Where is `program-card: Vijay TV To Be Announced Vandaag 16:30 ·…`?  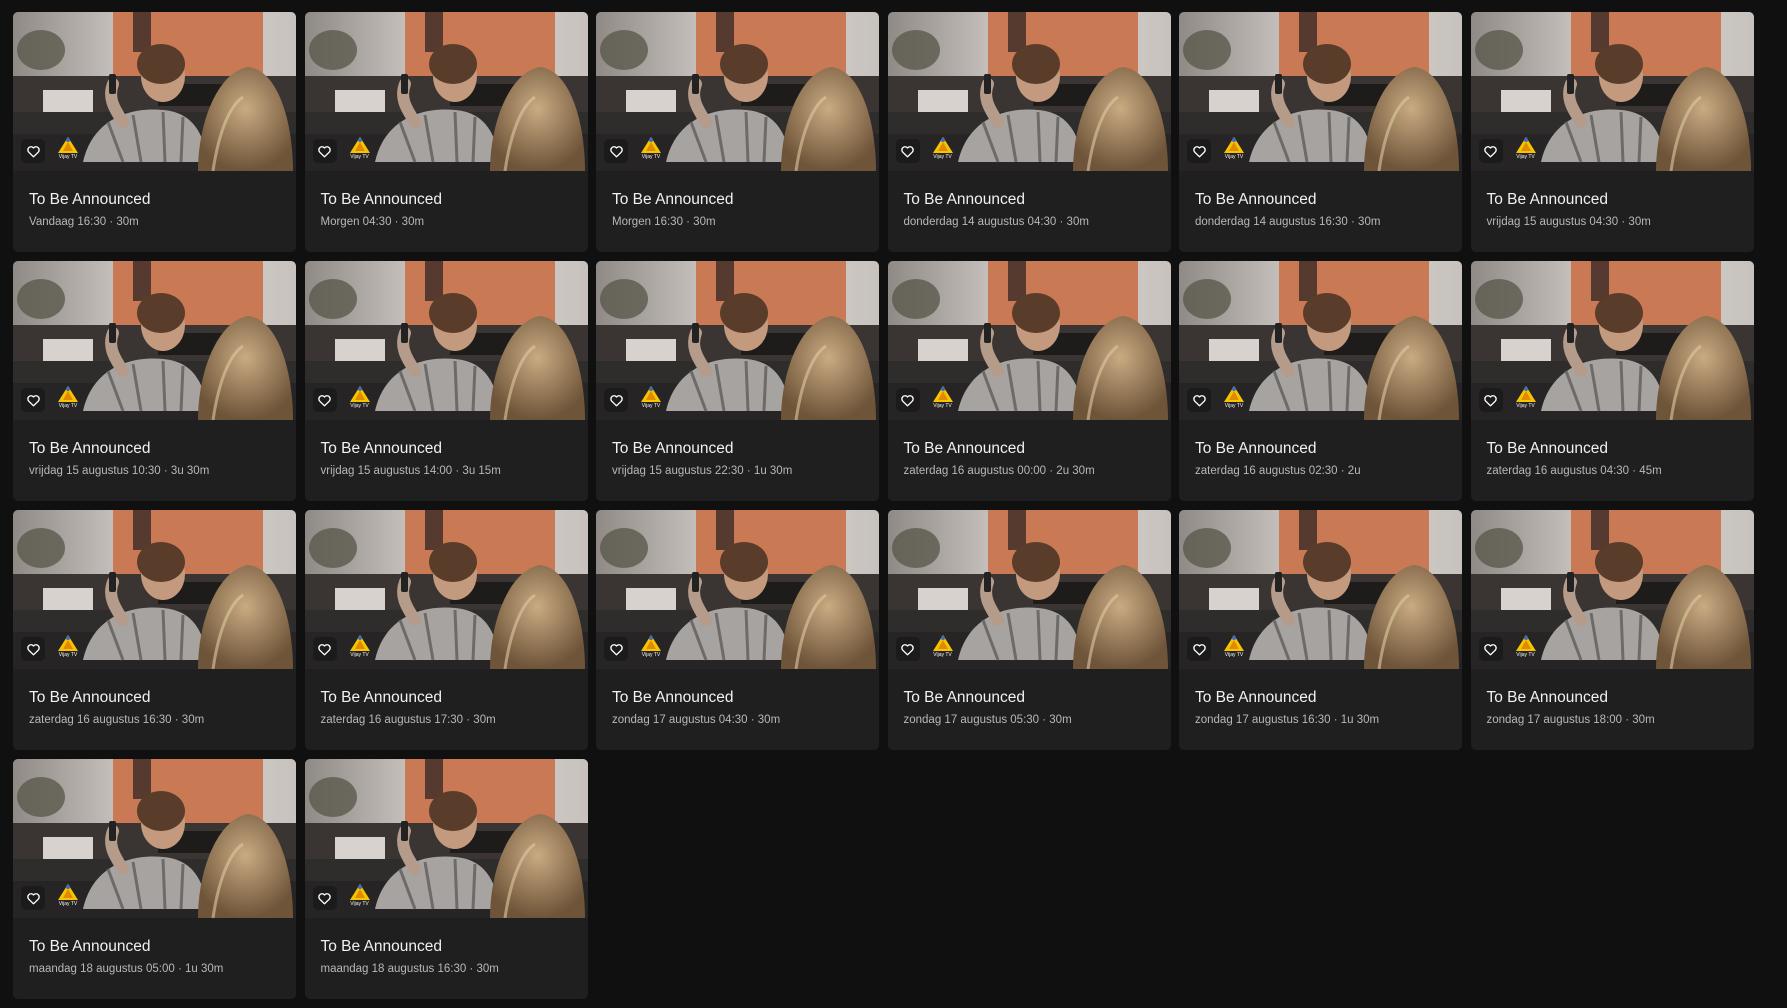
program-card: Vijay TV To Be Announced Vandaag 16:30 ·… is located at coordinates (154, 132).